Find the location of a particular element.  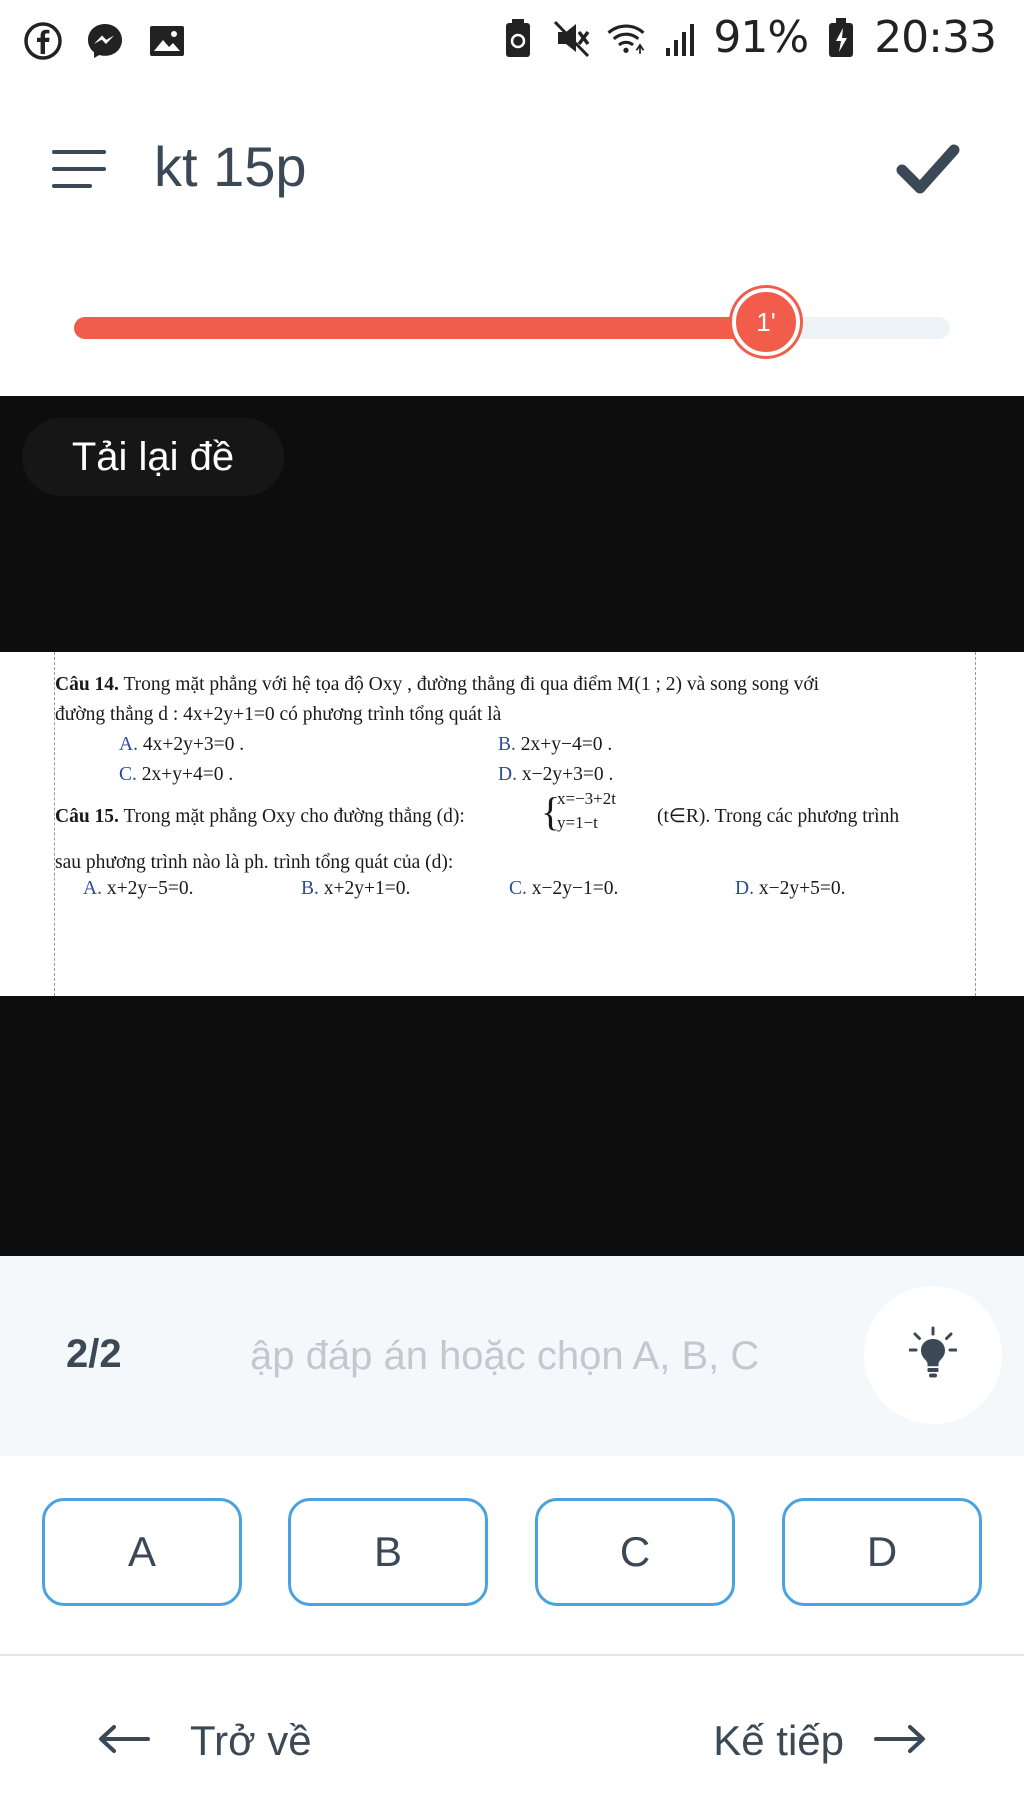

battery-percent: 91% is located at coordinates (761, 37).